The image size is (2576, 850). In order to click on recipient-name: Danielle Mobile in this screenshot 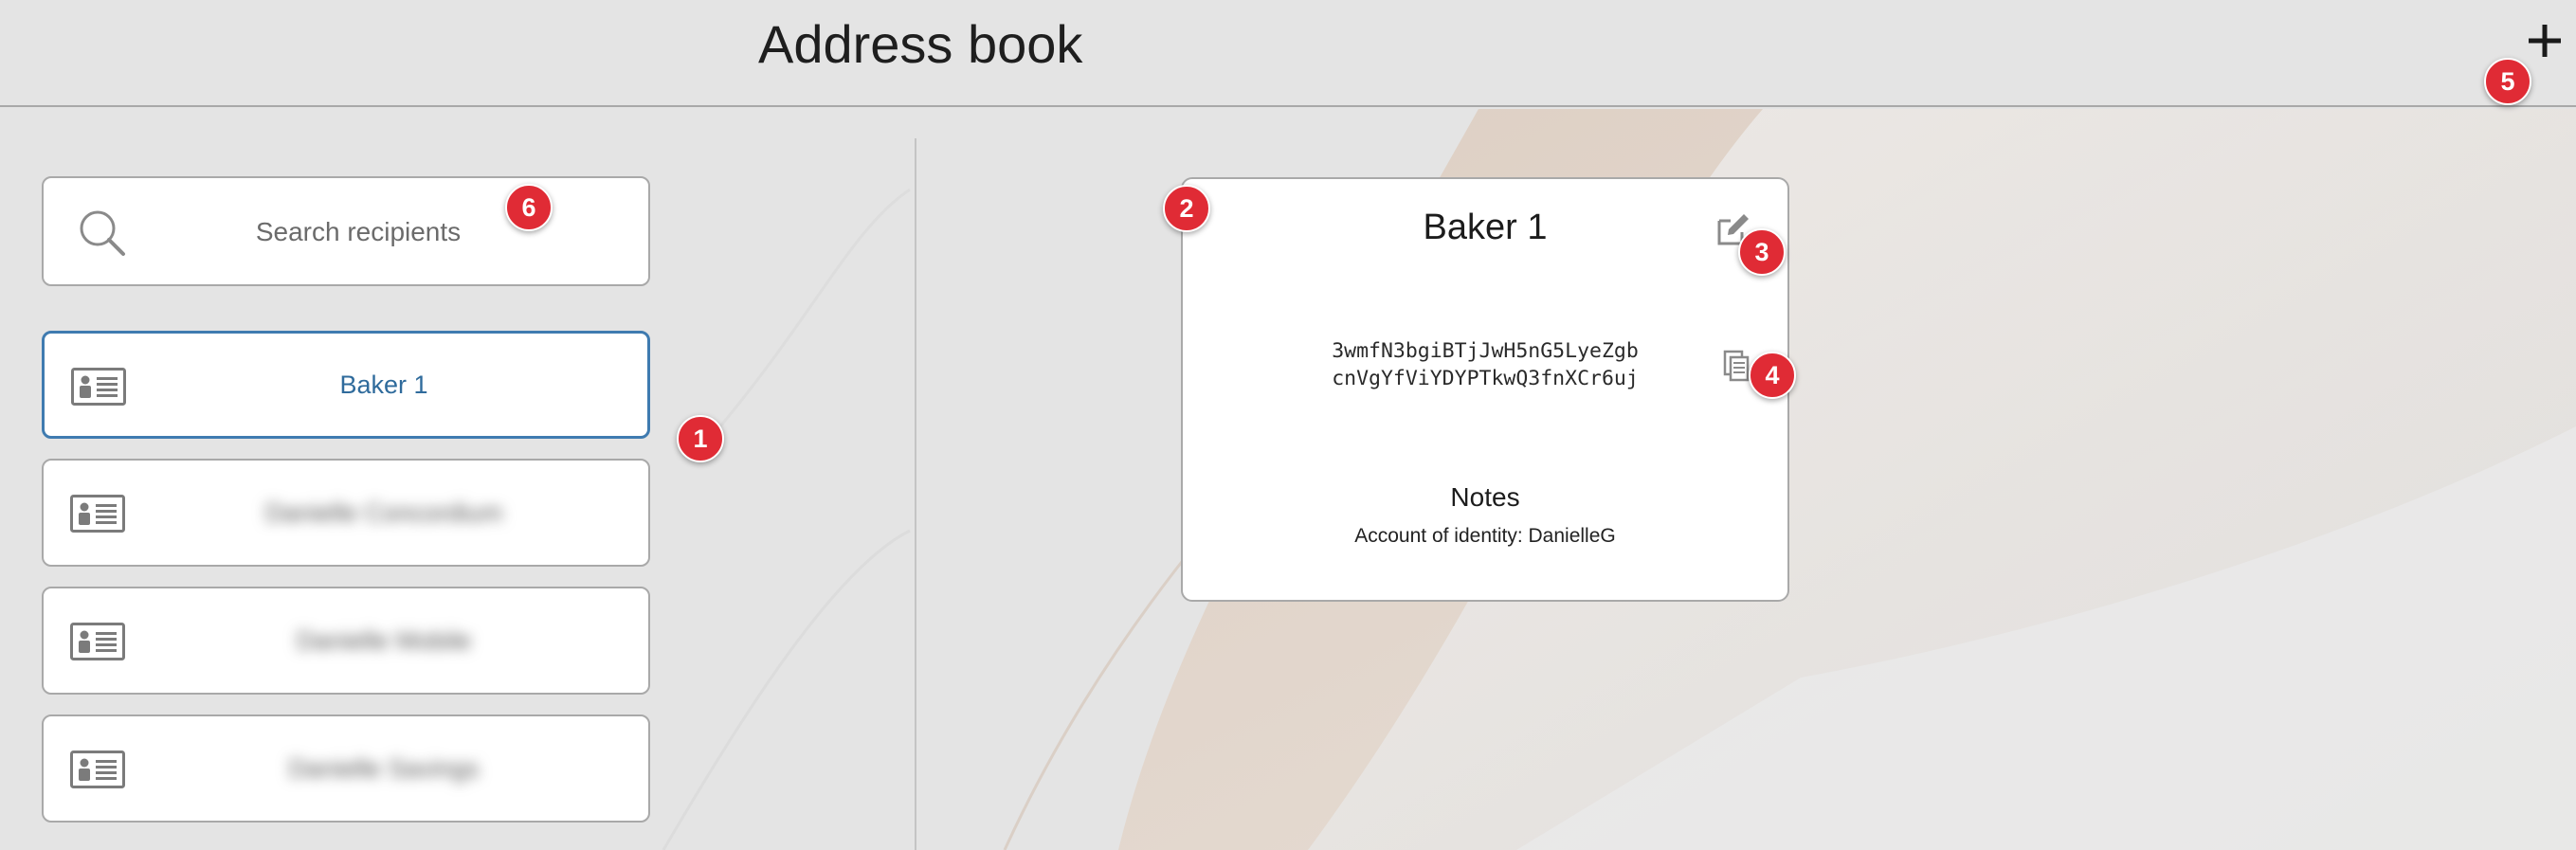, I will do `click(384, 640)`.